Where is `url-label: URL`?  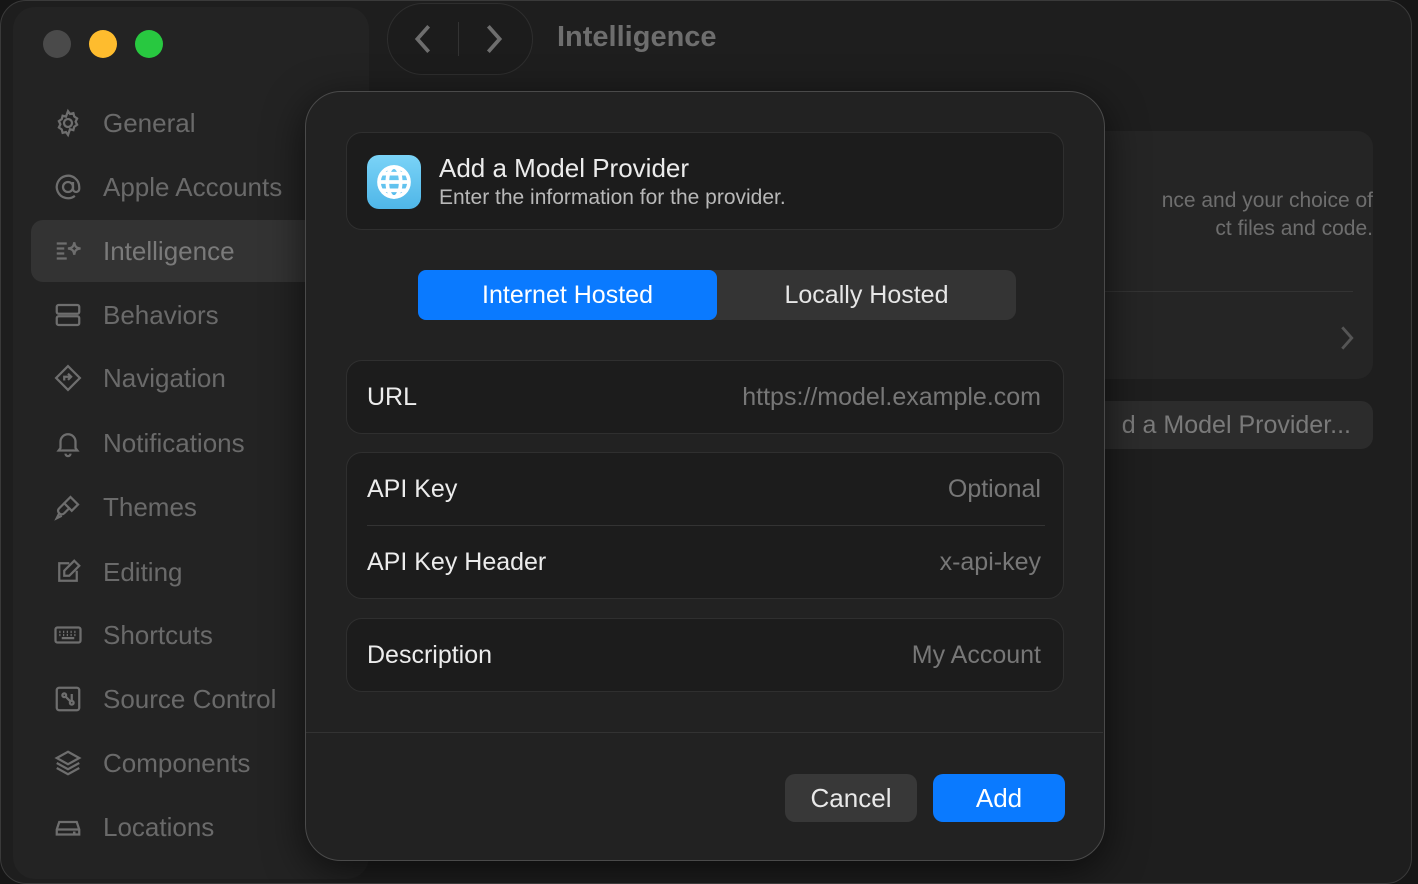
url-label: URL is located at coordinates (392, 396).